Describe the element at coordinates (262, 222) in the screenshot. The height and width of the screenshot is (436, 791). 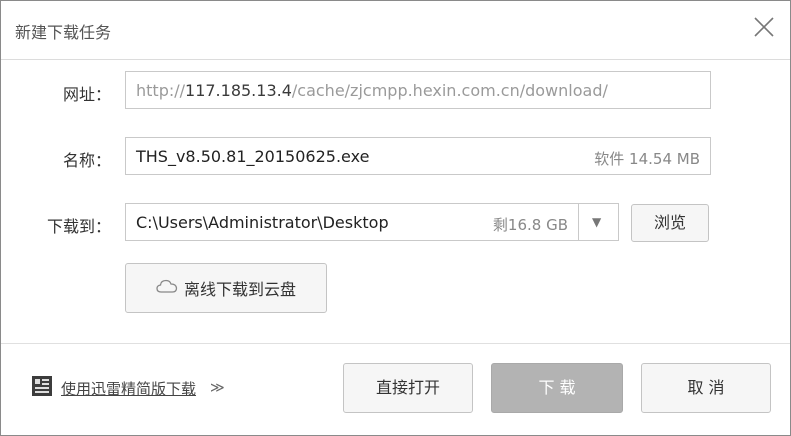
I see `destination-path: C:\Users\Administrator\Desktop` at that location.